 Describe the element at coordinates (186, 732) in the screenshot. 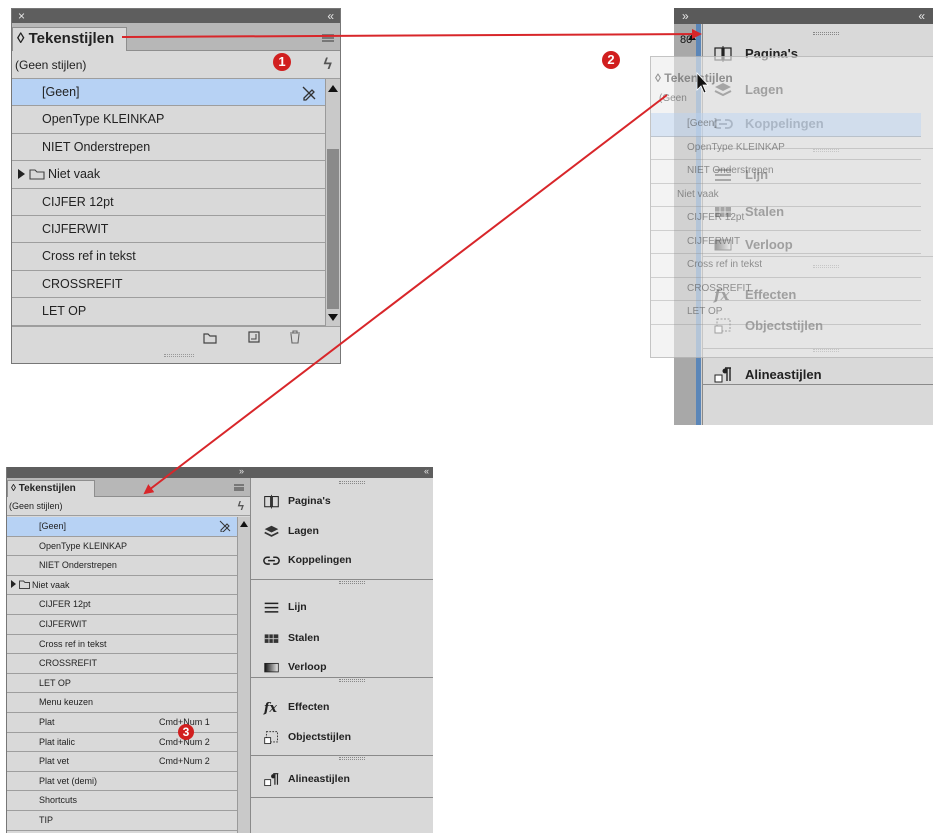

I see `badge-step-3: 3` at that location.